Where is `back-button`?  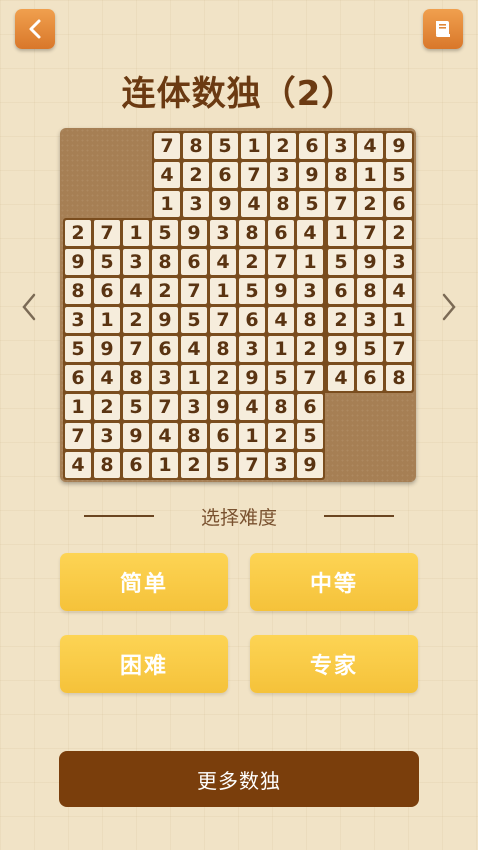 back-button is located at coordinates (35, 29).